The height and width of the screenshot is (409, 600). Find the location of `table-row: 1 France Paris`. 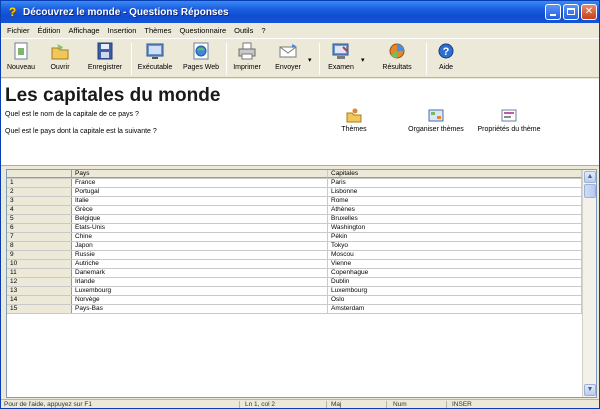

table-row: 1 France Paris is located at coordinates (294, 183).